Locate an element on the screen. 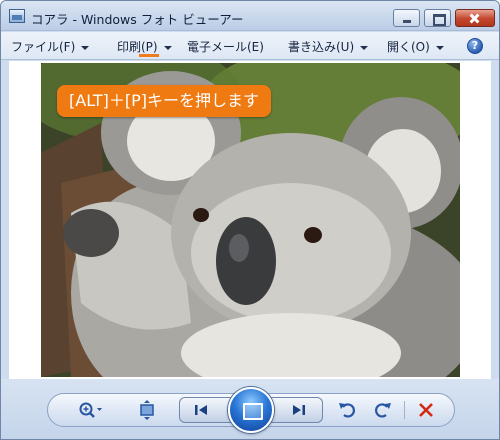 The height and width of the screenshot is (440, 500). rotate-counterclockwise-icon is located at coordinates (348, 410).